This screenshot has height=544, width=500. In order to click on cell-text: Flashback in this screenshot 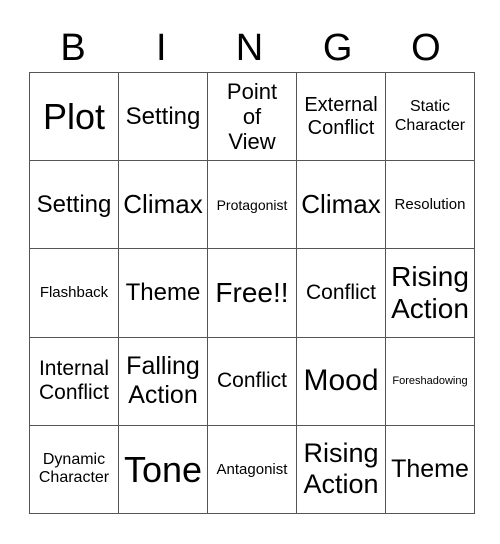, I will do `click(74, 293)`.